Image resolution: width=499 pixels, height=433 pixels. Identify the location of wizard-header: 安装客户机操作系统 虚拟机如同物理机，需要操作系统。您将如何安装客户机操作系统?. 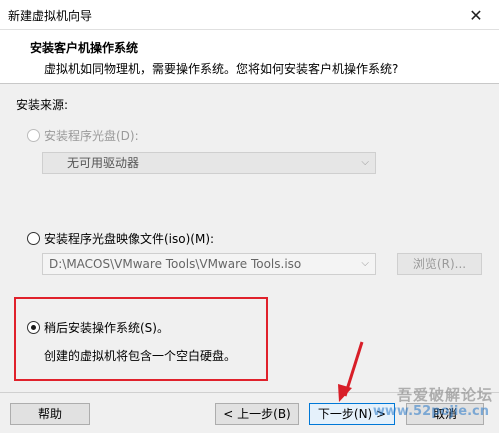
(249, 57).